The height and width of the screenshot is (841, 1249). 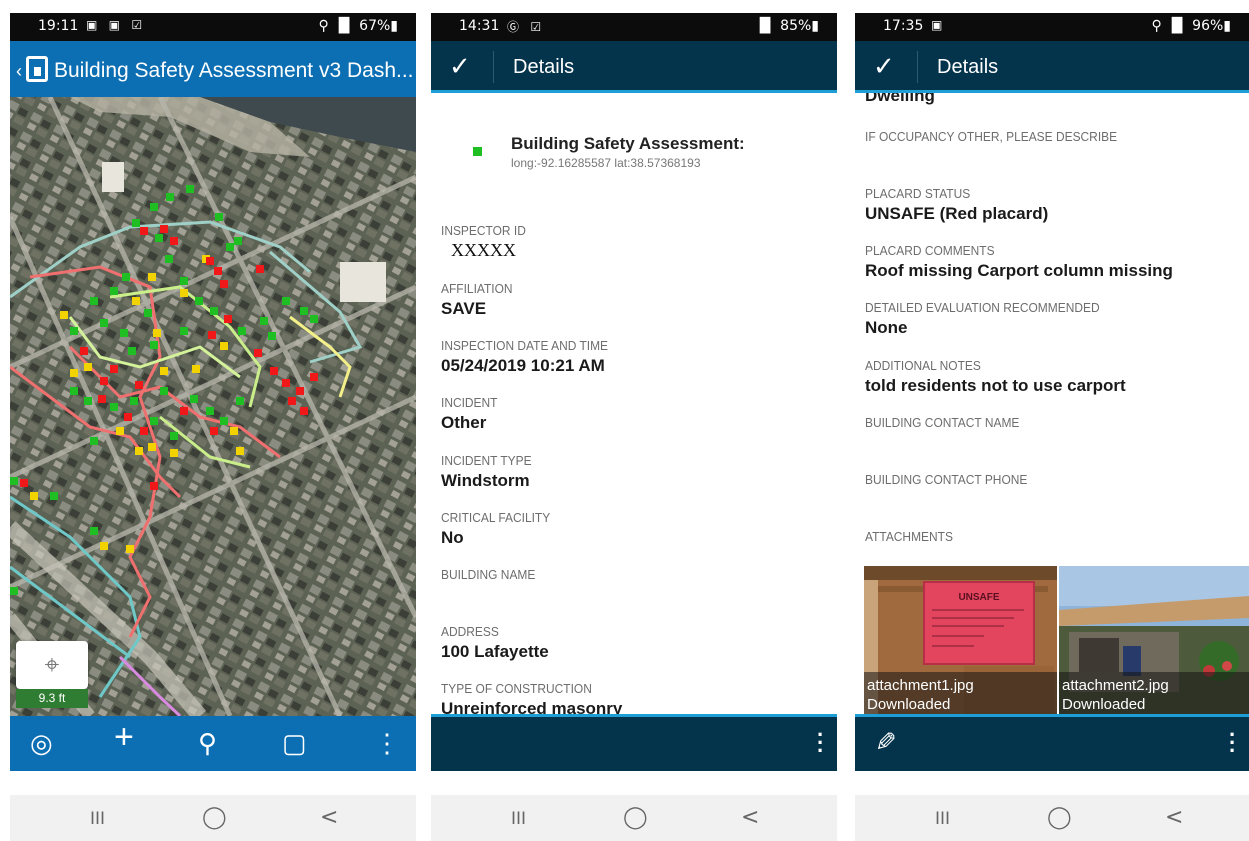 What do you see at coordinates (634, 742) in the screenshot?
I see `details-toolbar: · · ·` at bounding box center [634, 742].